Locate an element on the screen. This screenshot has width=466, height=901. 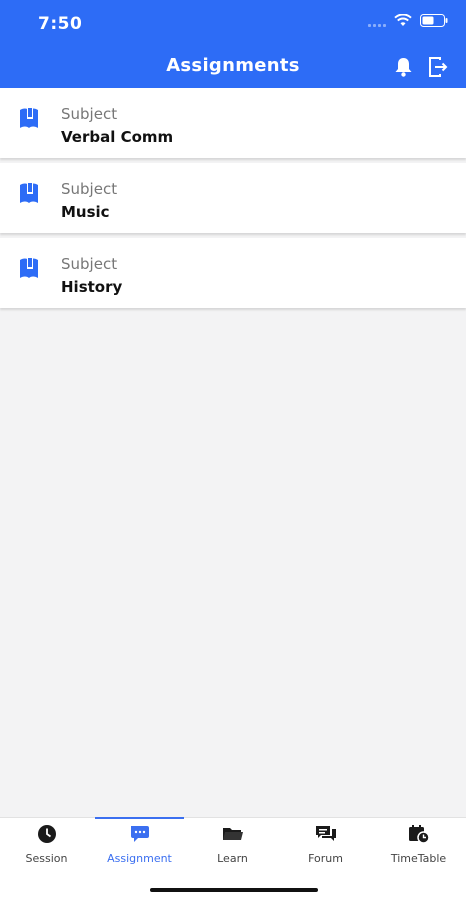
cellular-signal-icon is located at coordinates (377, 21).